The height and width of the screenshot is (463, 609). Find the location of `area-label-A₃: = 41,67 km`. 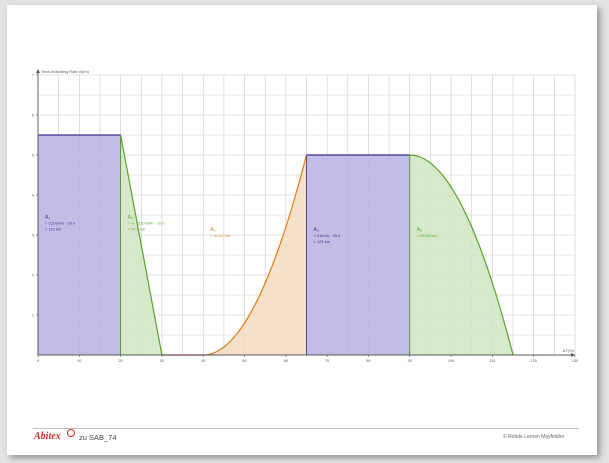

area-label-A₃: = 41,67 km is located at coordinates (220, 235).